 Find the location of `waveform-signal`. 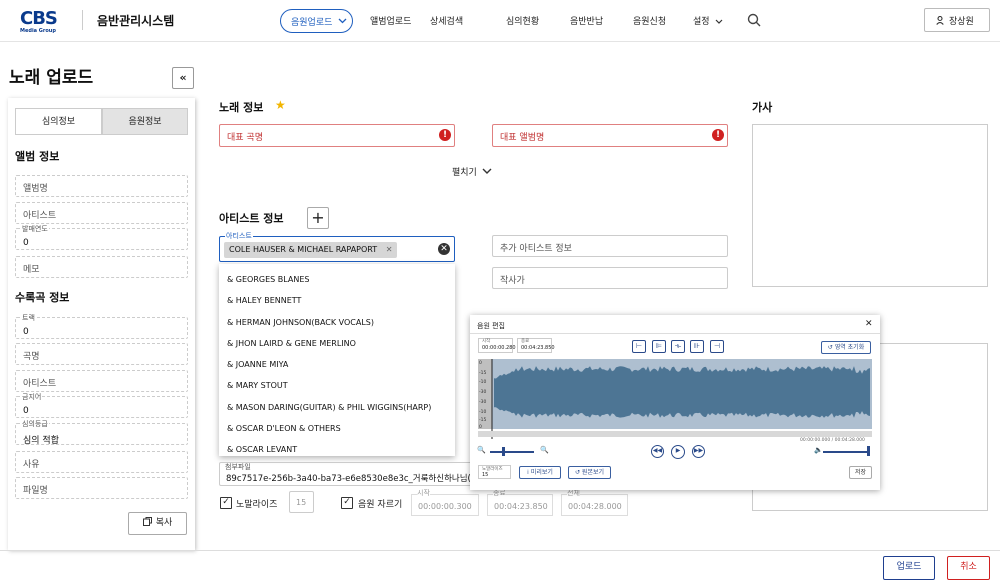

waveform-signal is located at coordinates (682, 392).